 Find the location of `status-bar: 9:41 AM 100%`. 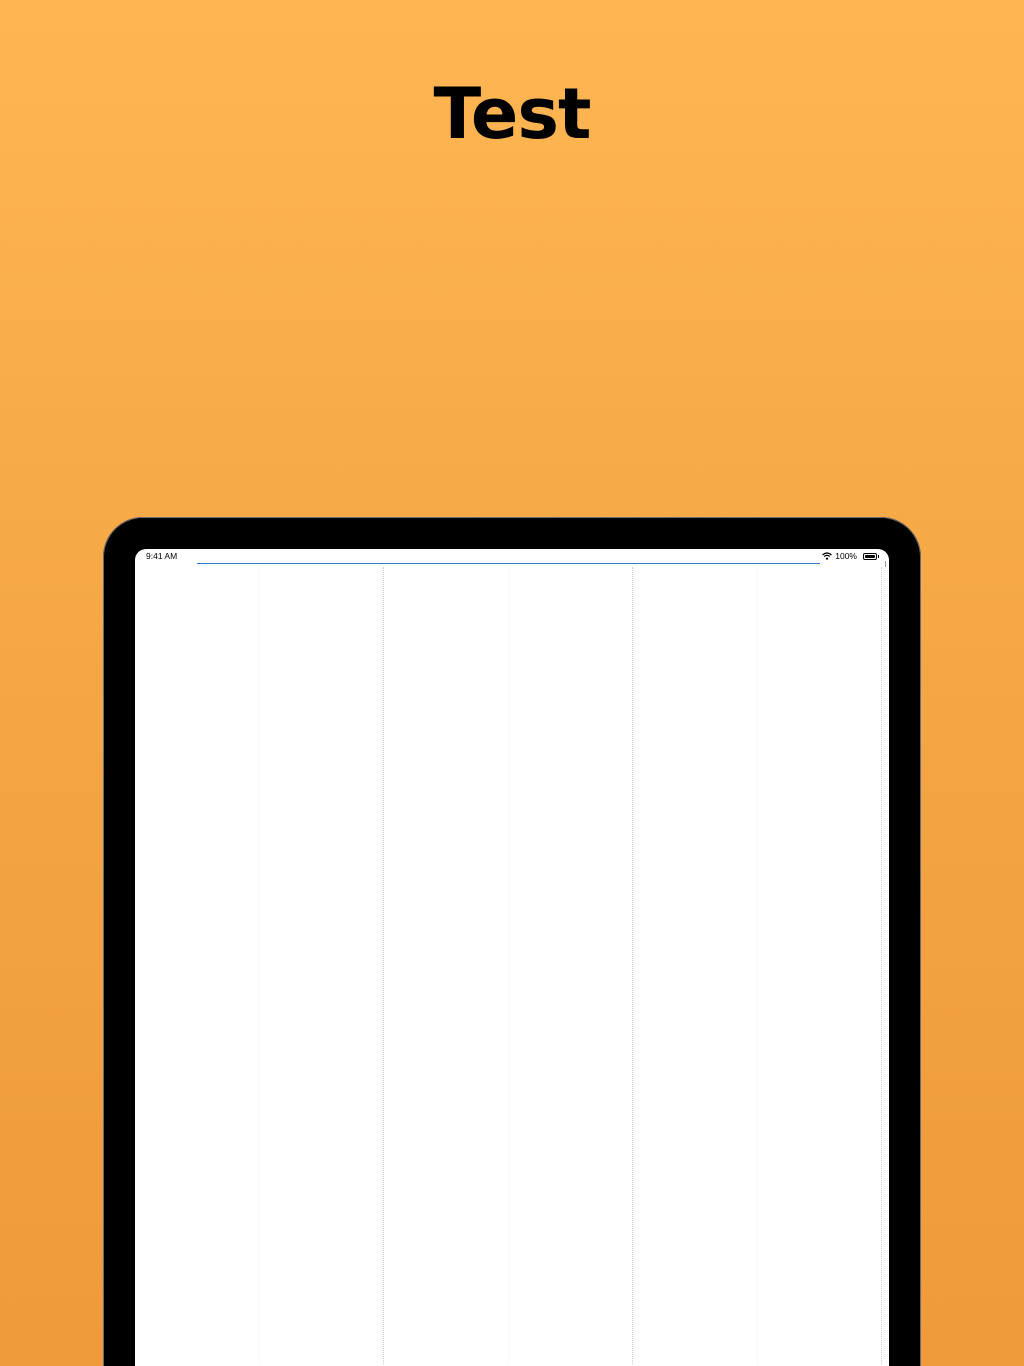

status-bar: 9:41 AM 100% is located at coordinates (512, 556).